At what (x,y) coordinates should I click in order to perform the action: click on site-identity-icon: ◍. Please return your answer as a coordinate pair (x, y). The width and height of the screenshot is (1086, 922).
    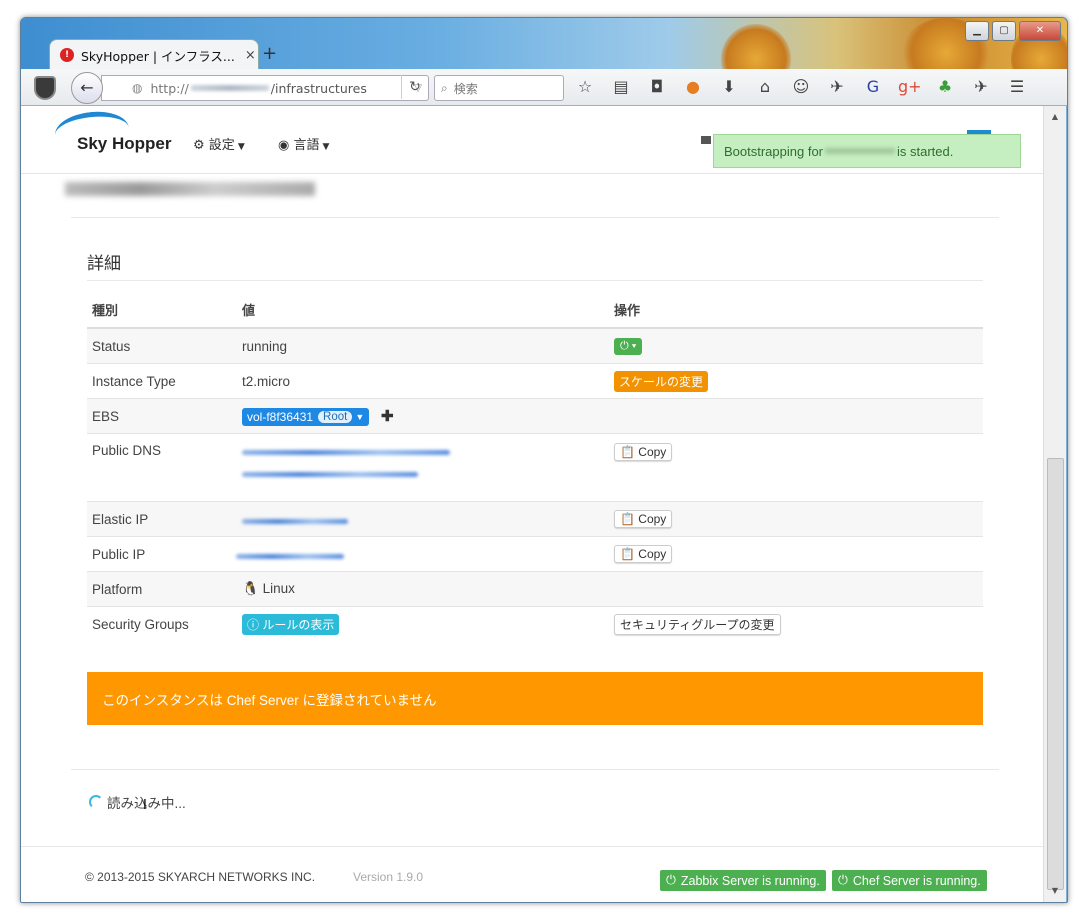
    Looking at the image, I should click on (137, 88).